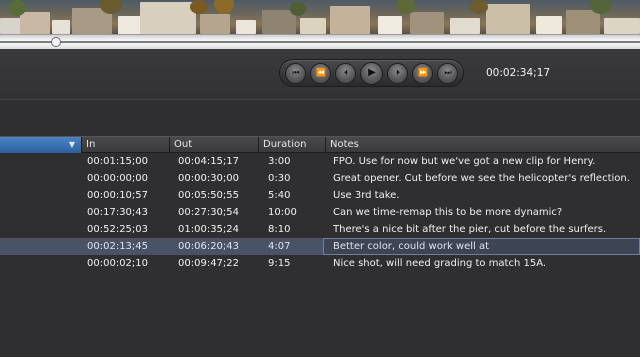 This screenshot has height=357, width=640. I want to click on column-header-duration: Duration, so click(292, 145).